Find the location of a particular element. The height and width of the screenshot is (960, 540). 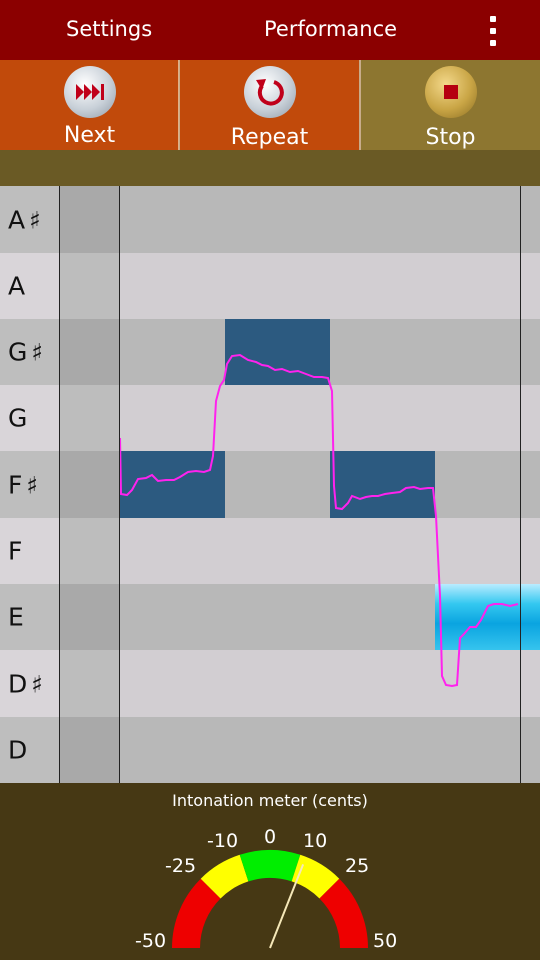

settings-menu: Settings is located at coordinates (109, 29).